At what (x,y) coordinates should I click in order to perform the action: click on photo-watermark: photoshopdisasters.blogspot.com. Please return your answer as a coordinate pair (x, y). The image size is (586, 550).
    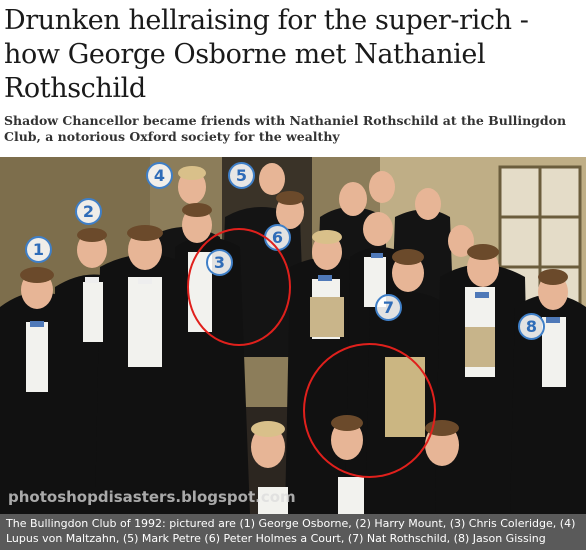
    Looking at the image, I should click on (152, 497).